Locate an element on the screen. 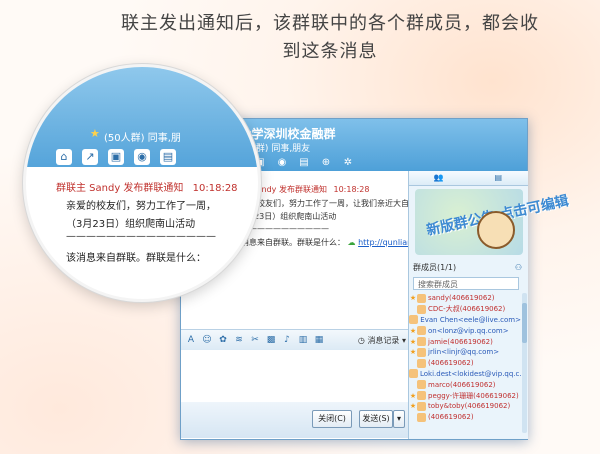 The height and width of the screenshot is (454, 600). group-notice-banner: 新版群公告 点击可编辑 is located at coordinates (492, 222).